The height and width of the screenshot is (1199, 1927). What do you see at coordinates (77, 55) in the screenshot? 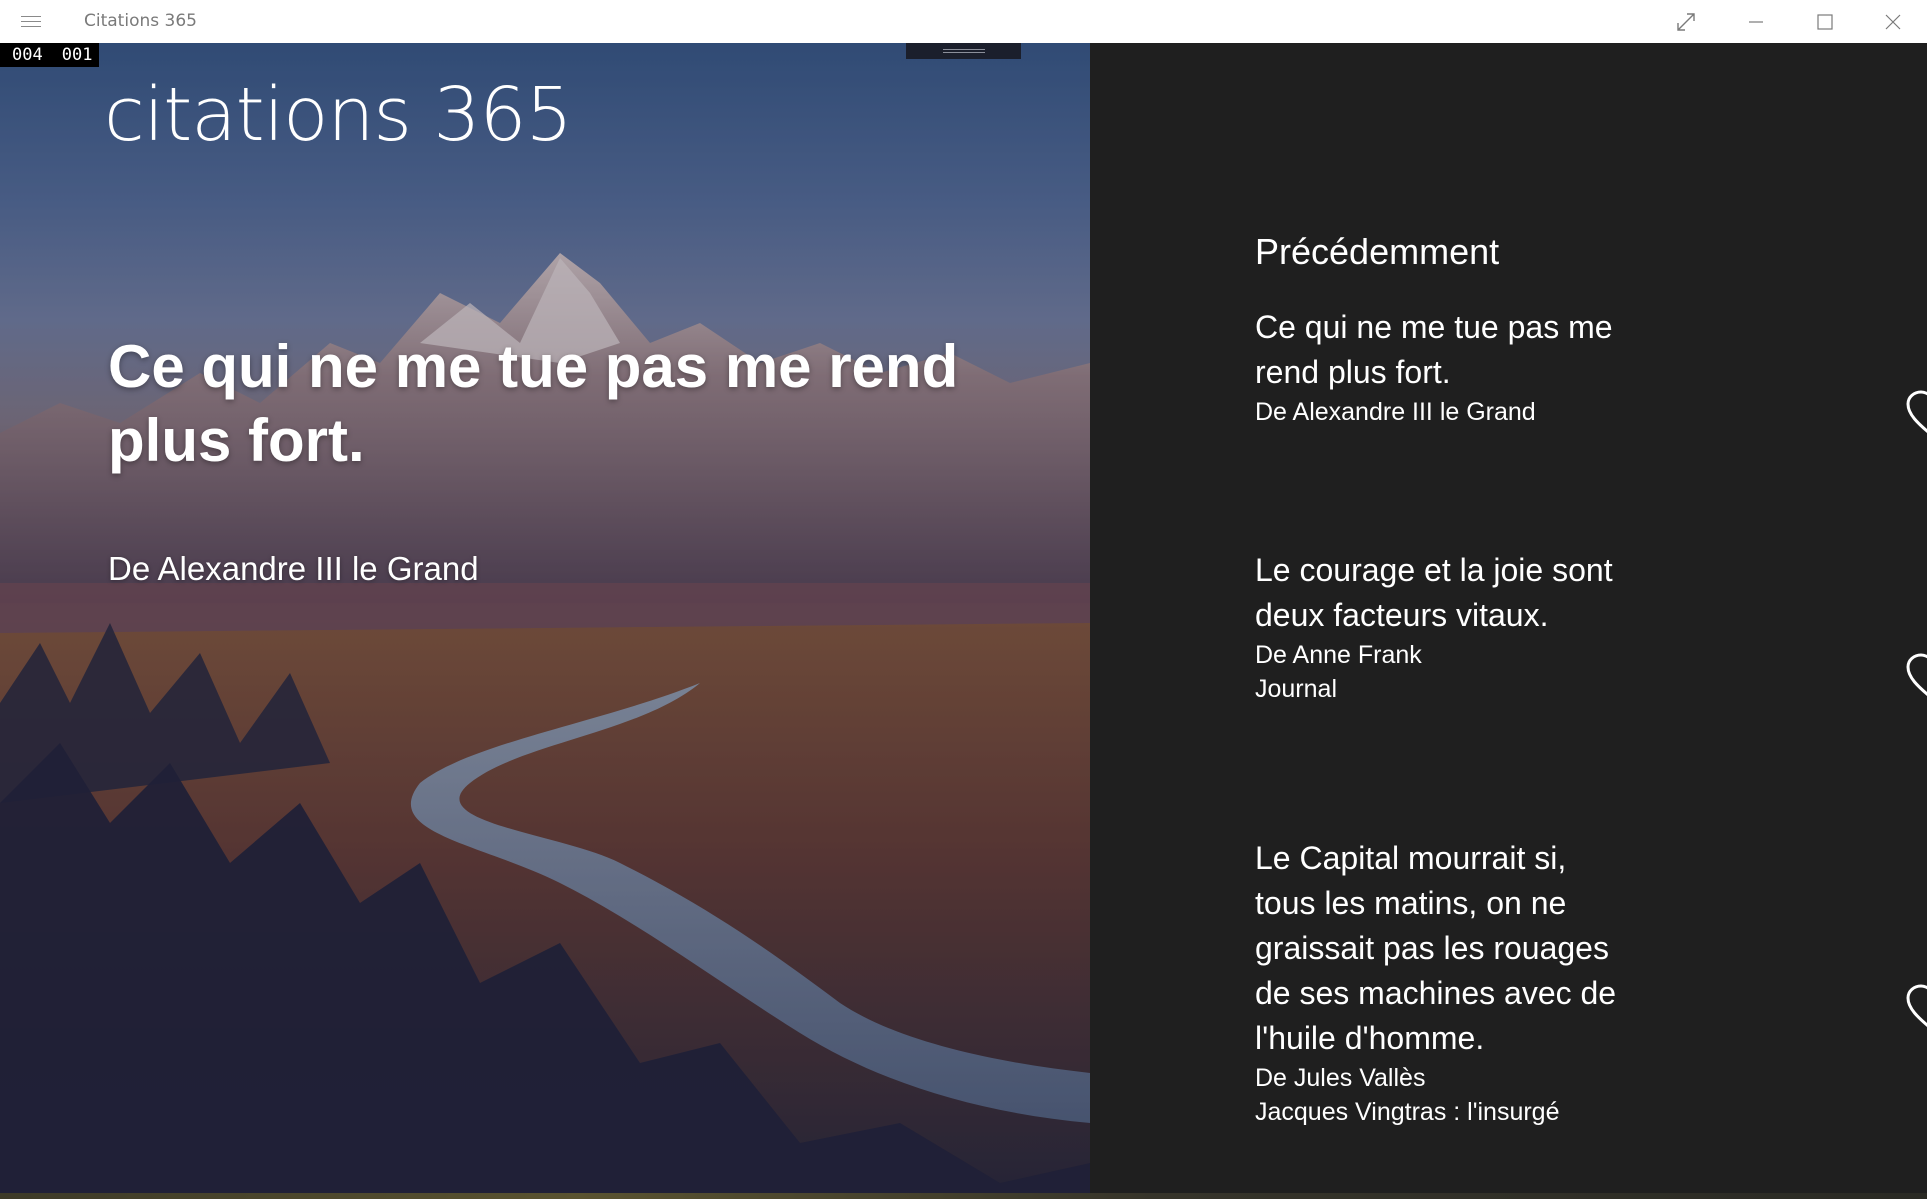
I see `counter-second: 001` at bounding box center [77, 55].